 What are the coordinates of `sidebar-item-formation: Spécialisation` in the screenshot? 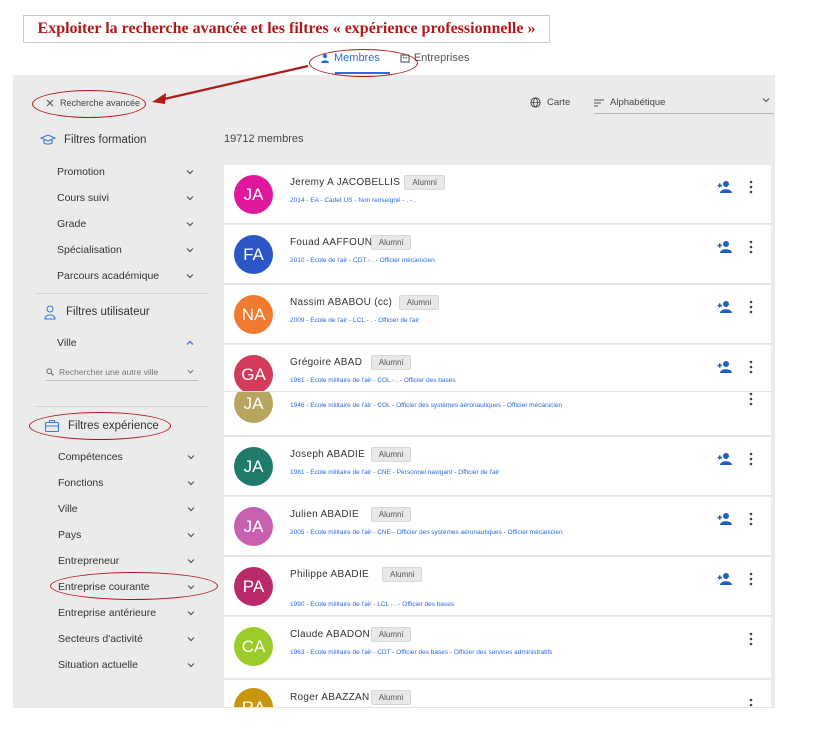 It's located at (89, 250).